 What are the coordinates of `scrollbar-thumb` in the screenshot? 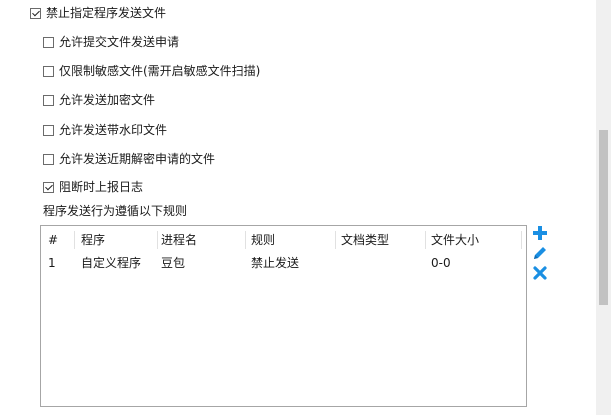 It's located at (603, 217).